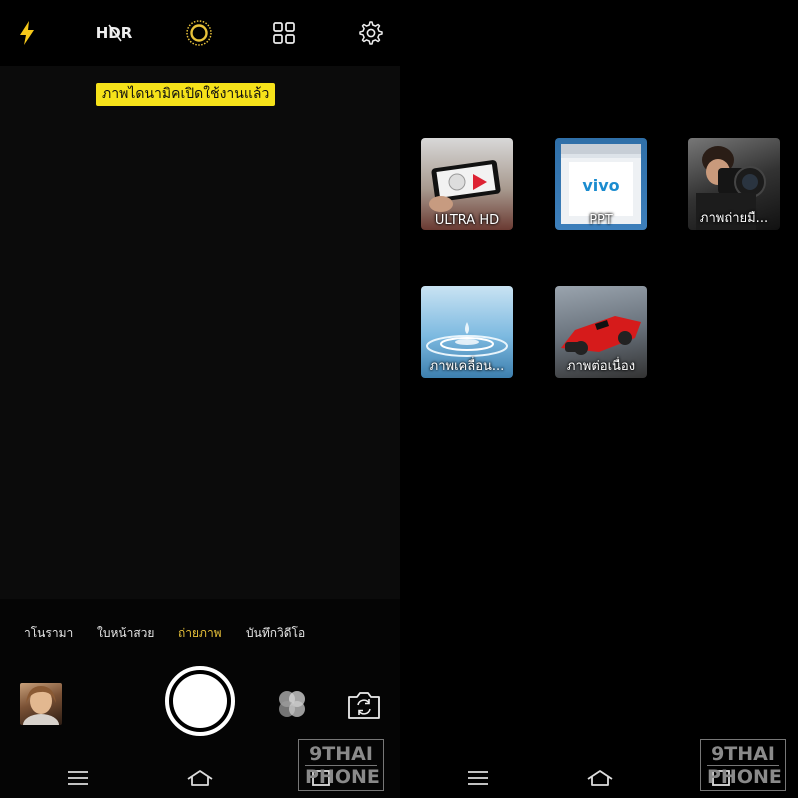 This screenshot has height=798, width=798. I want to click on filter-button, so click(292, 704).